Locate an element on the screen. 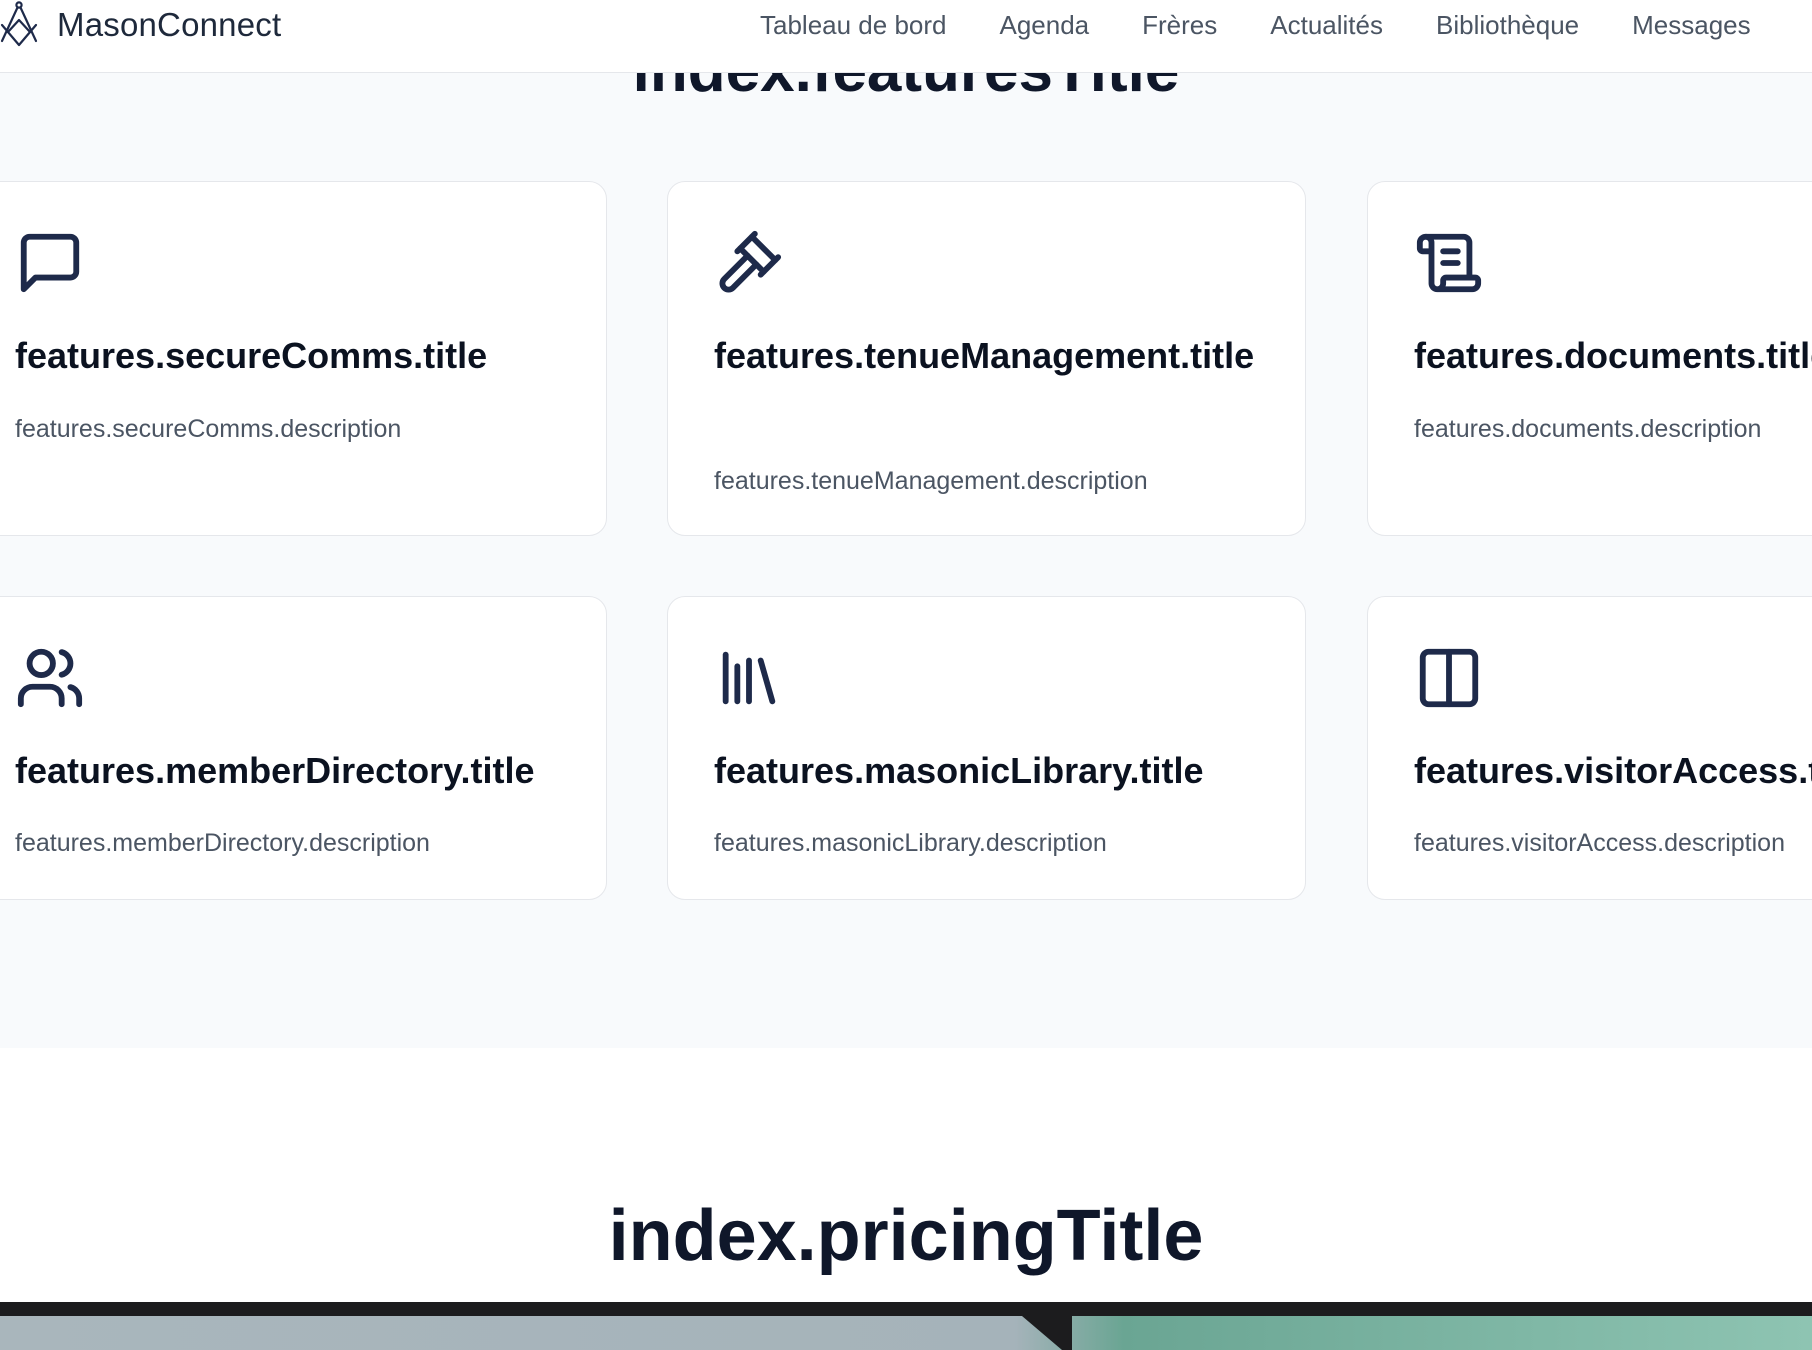 This screenshot has height=1350, width=1812. nav-bibliotheque: Bibliothèque is located at coordinates (1507, 25).